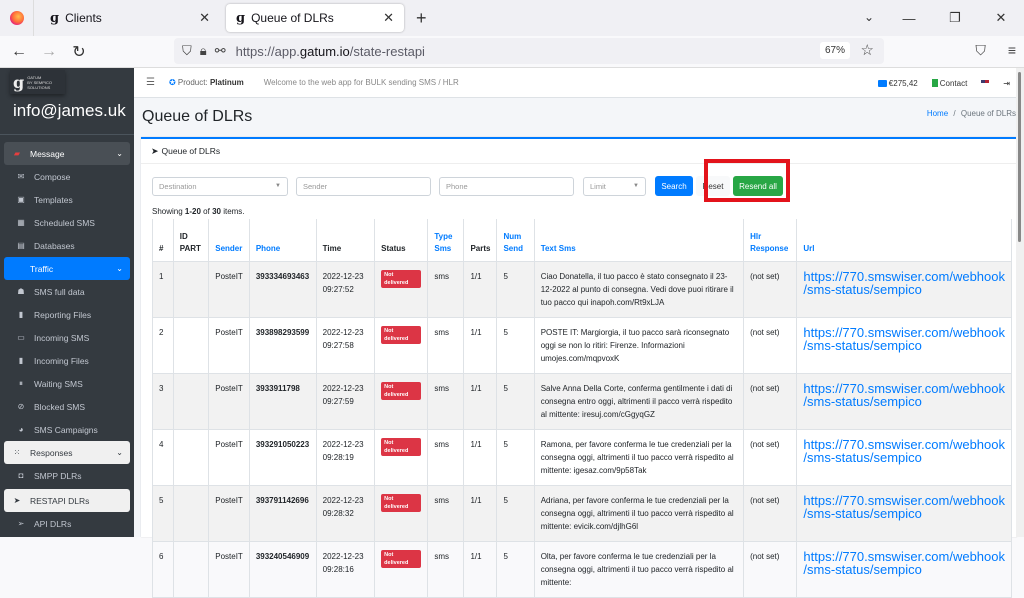  Describe the element at coordinates (995, 50) in the screenshot. I see `browser-toolbar-right: ⛉ ≡` at that location.